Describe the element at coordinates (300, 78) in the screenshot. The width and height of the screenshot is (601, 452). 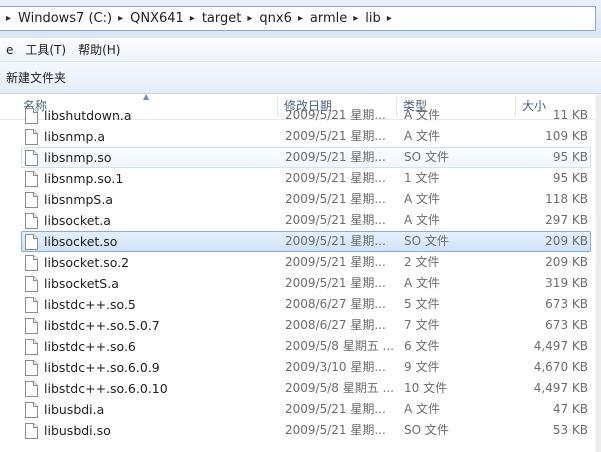
I see `command-toolbar: 新建文件夹` at that location.